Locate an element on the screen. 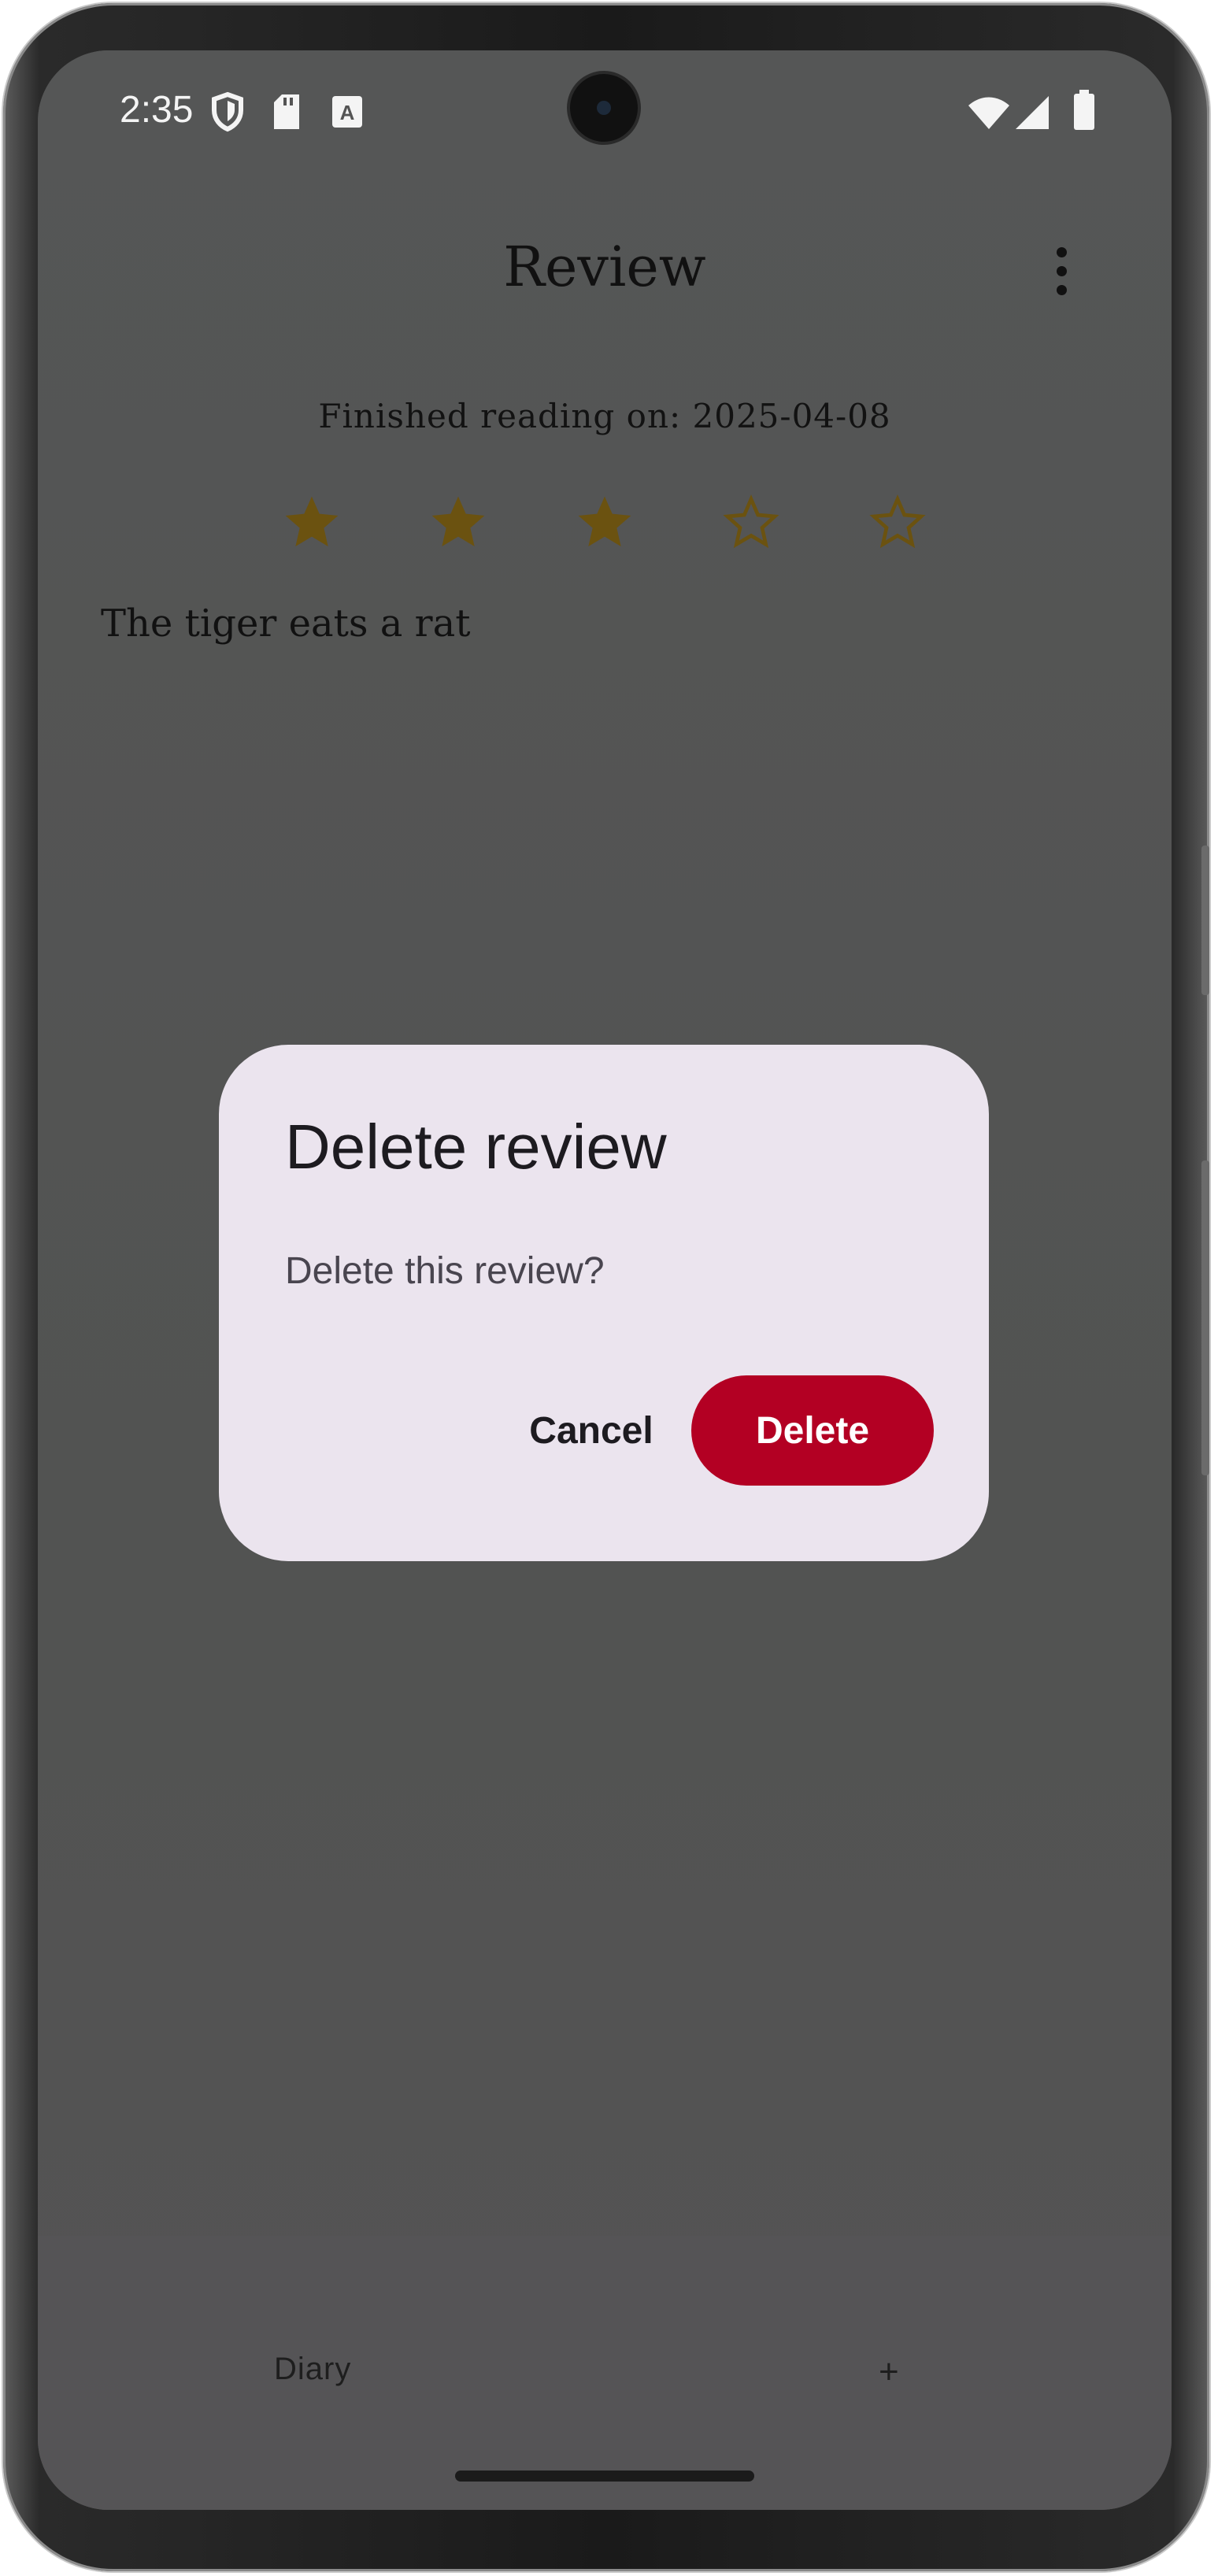  keyboard-a-icon: A is located at coordinates (347, 114).